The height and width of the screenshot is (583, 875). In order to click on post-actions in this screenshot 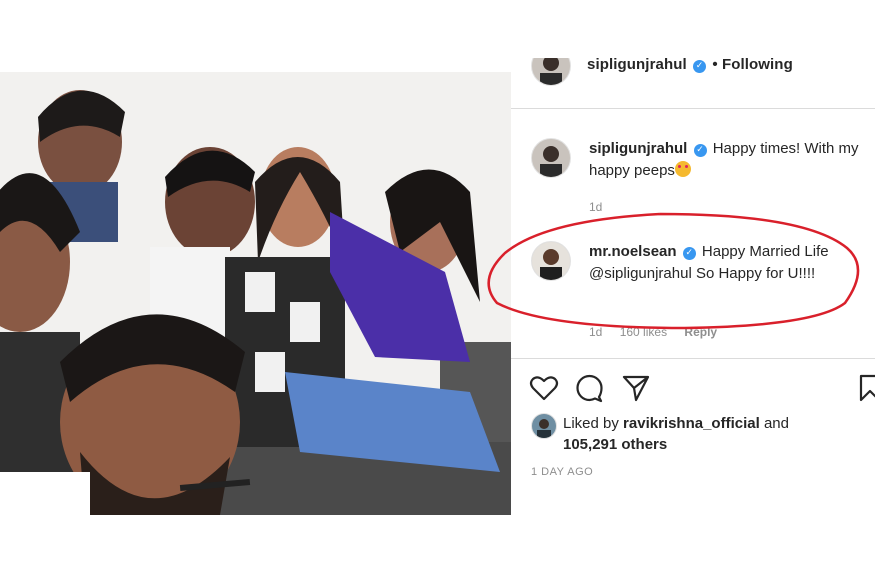, I will do `click(702, 389)`.